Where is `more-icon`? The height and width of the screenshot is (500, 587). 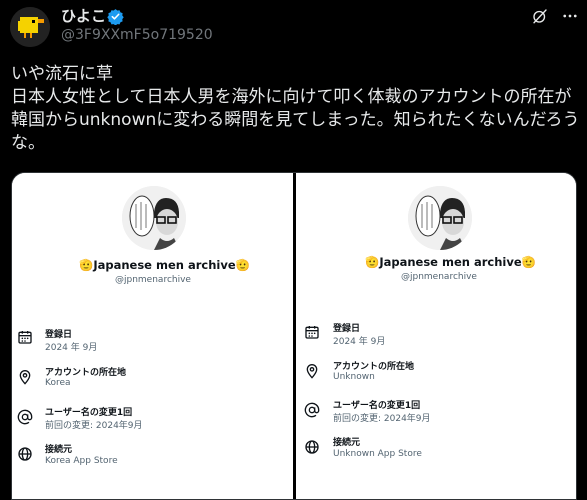 more-icon is located at coordinates (570, 16).